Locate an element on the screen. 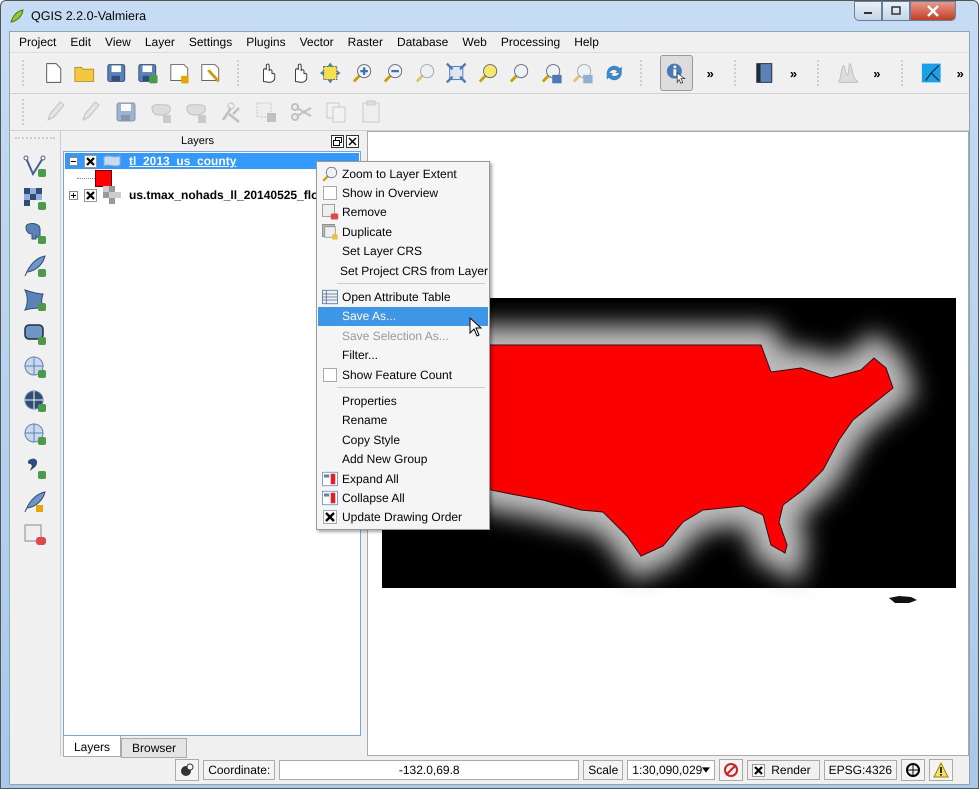  scale-label: Scale is located at coordinates (603, 770).